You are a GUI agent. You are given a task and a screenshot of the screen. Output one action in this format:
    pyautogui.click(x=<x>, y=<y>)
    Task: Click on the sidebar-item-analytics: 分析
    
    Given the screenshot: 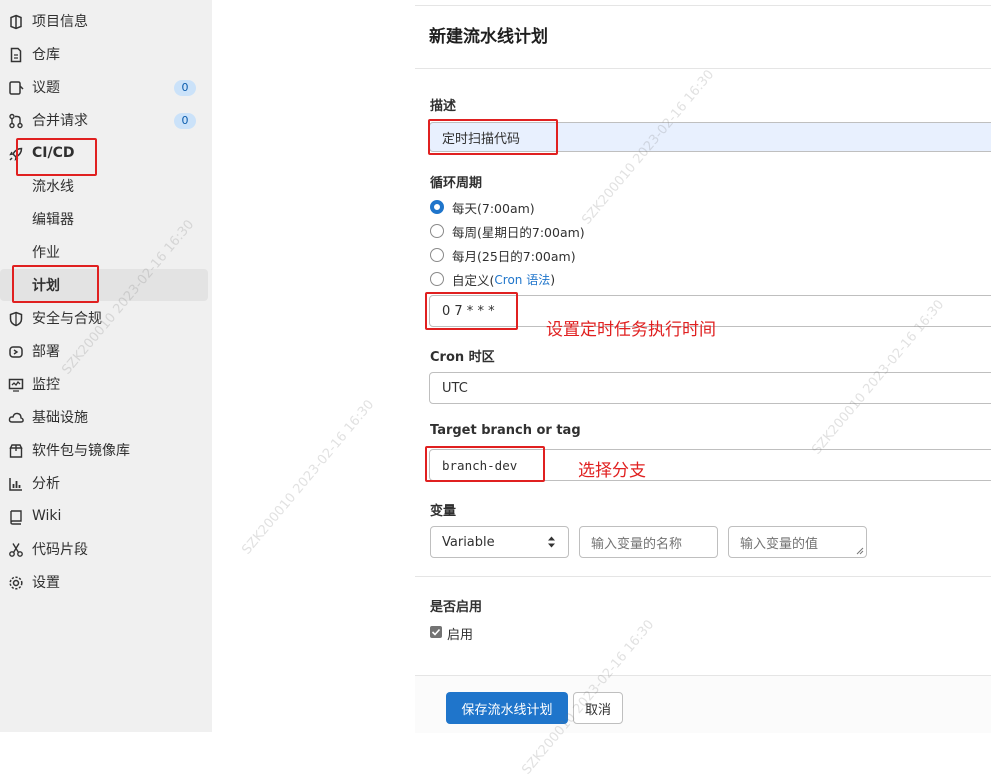 What is the action you would take?
    pyautogui.click(x=104, y=483)
    